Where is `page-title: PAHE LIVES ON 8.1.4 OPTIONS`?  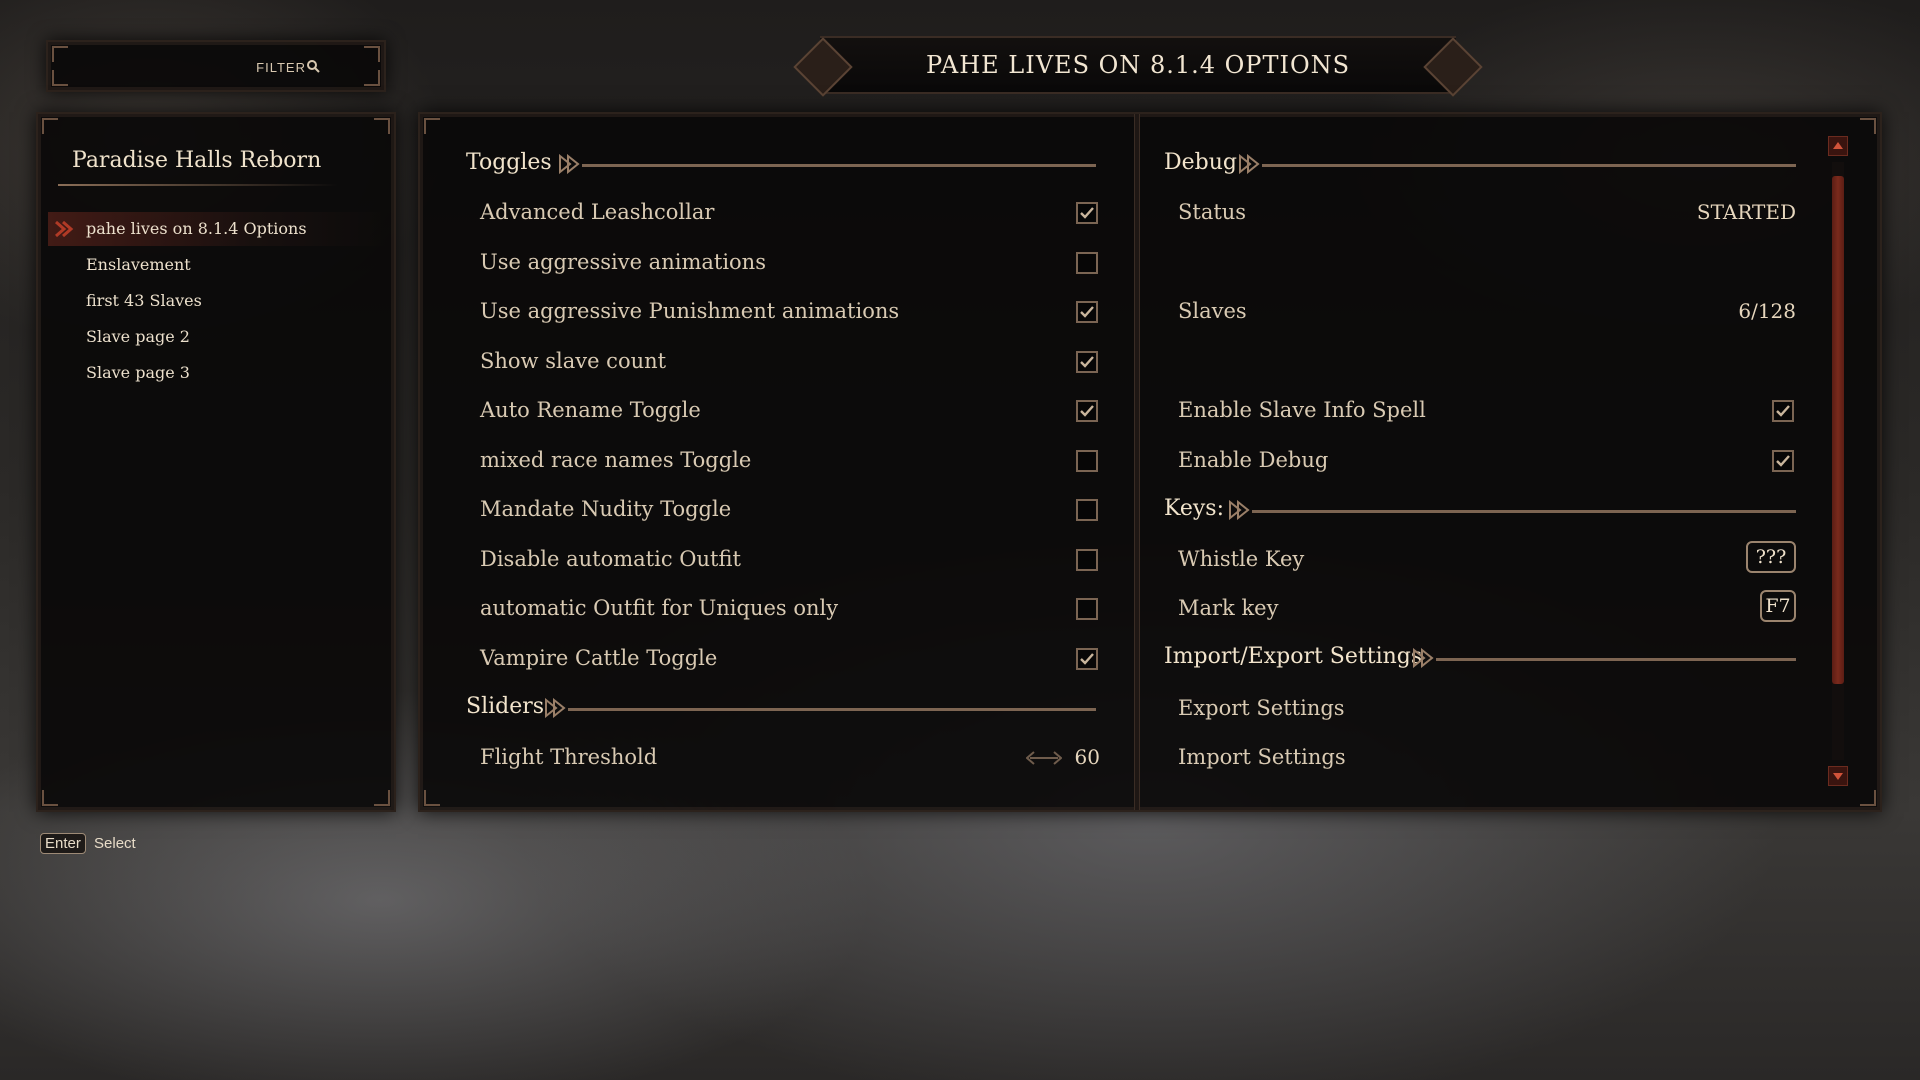
page-title: PAHE LIVES ON 8.1.4 OPTIONS is located at coordinates (1138, 65).